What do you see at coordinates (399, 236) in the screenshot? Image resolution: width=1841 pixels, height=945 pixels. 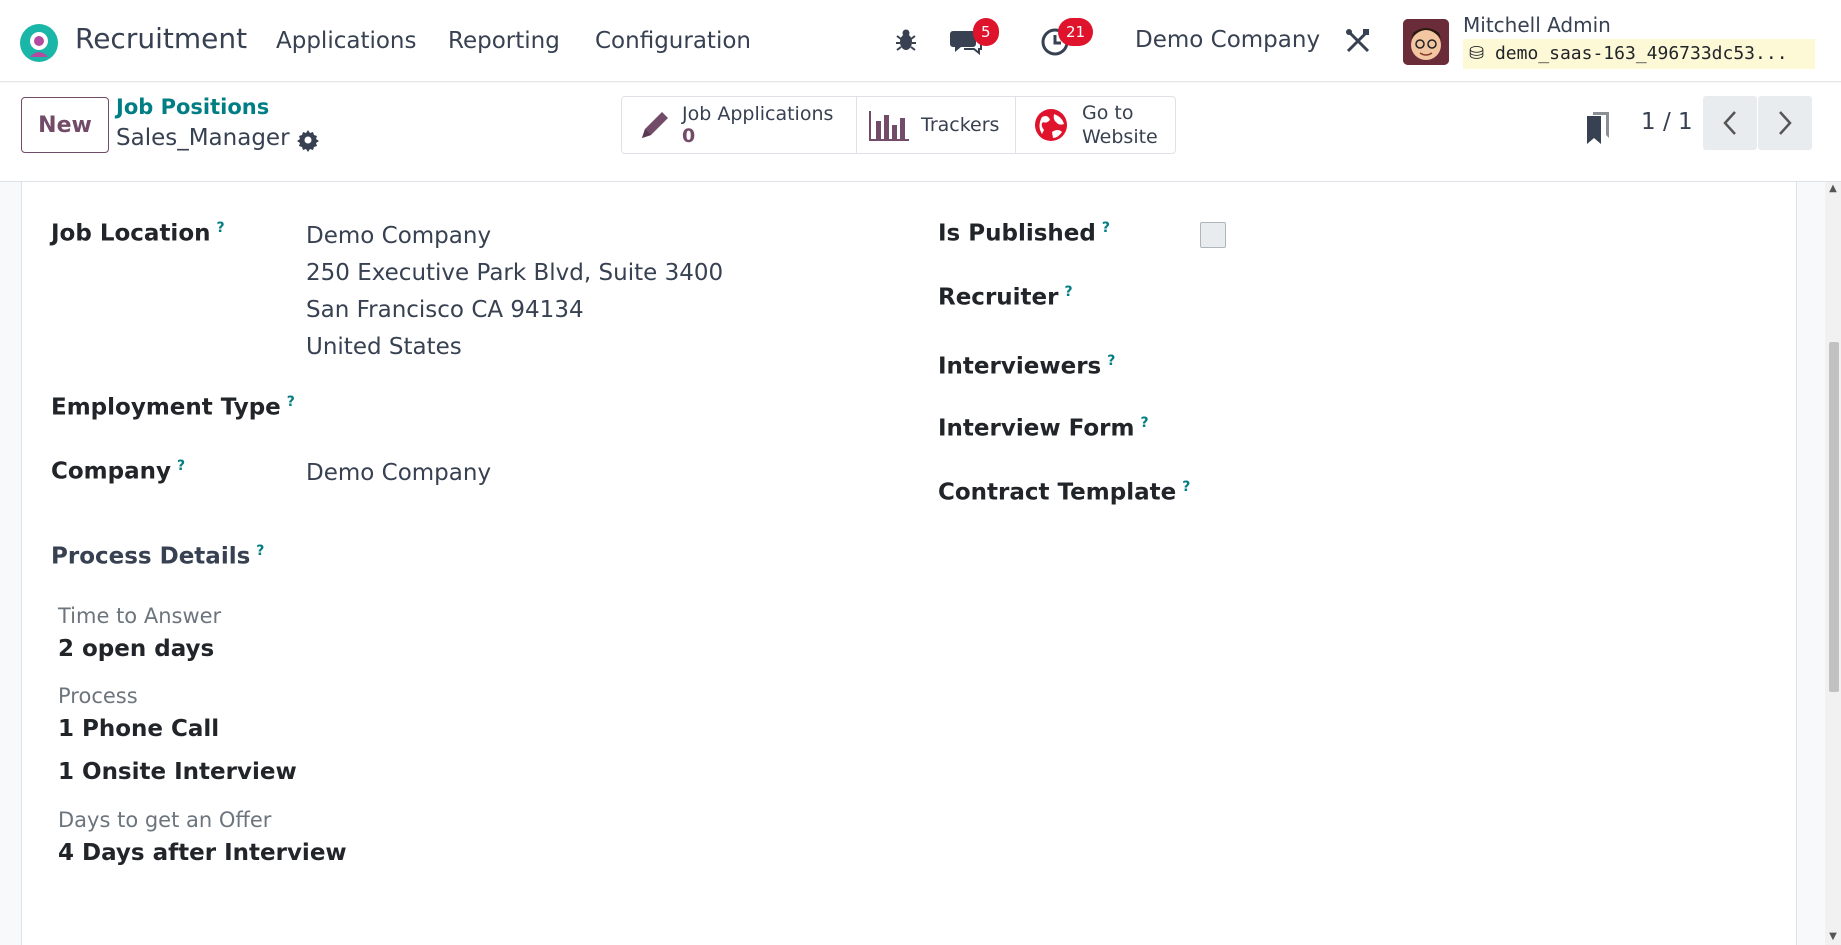 I see `address-line: Demo Company` at bounding box center [399, 236].